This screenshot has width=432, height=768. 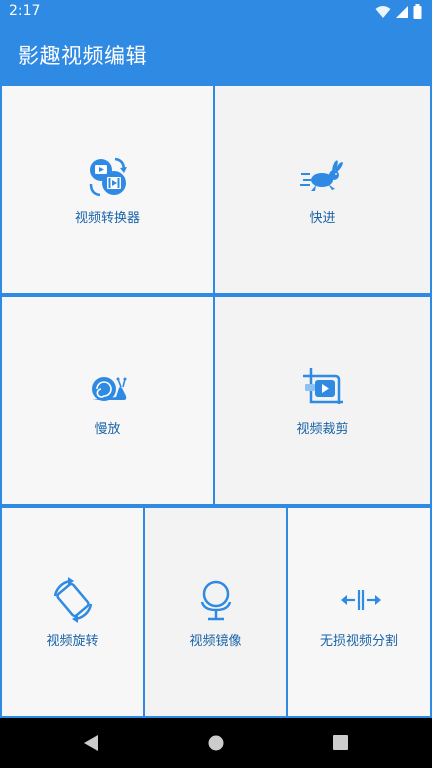 What do you see at coordinates (215, 641) in the screenshot?
I see `tile-label: 视频镜像` at bounding box center [215, 641].